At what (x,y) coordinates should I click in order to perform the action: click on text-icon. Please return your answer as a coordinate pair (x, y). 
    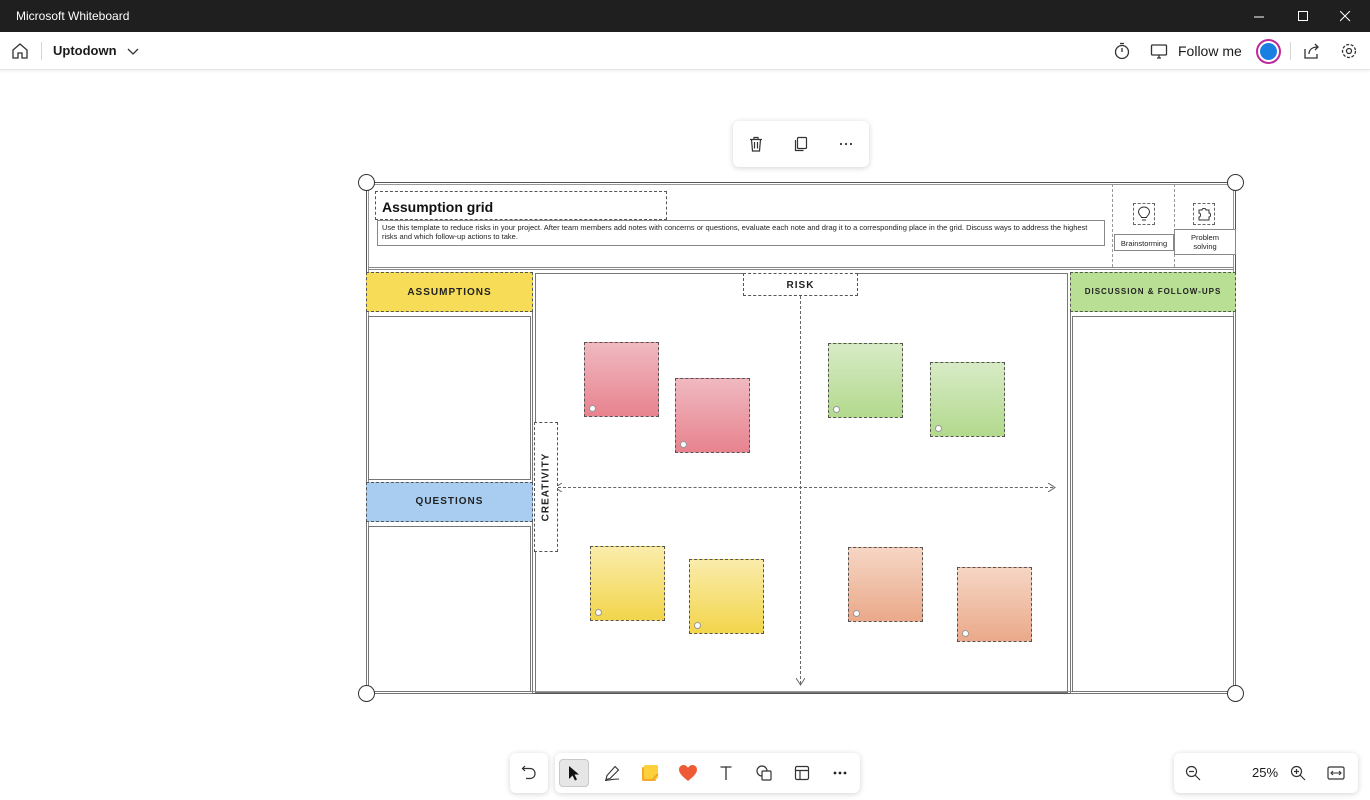
    Looking at the image, I should click on (726, 773).